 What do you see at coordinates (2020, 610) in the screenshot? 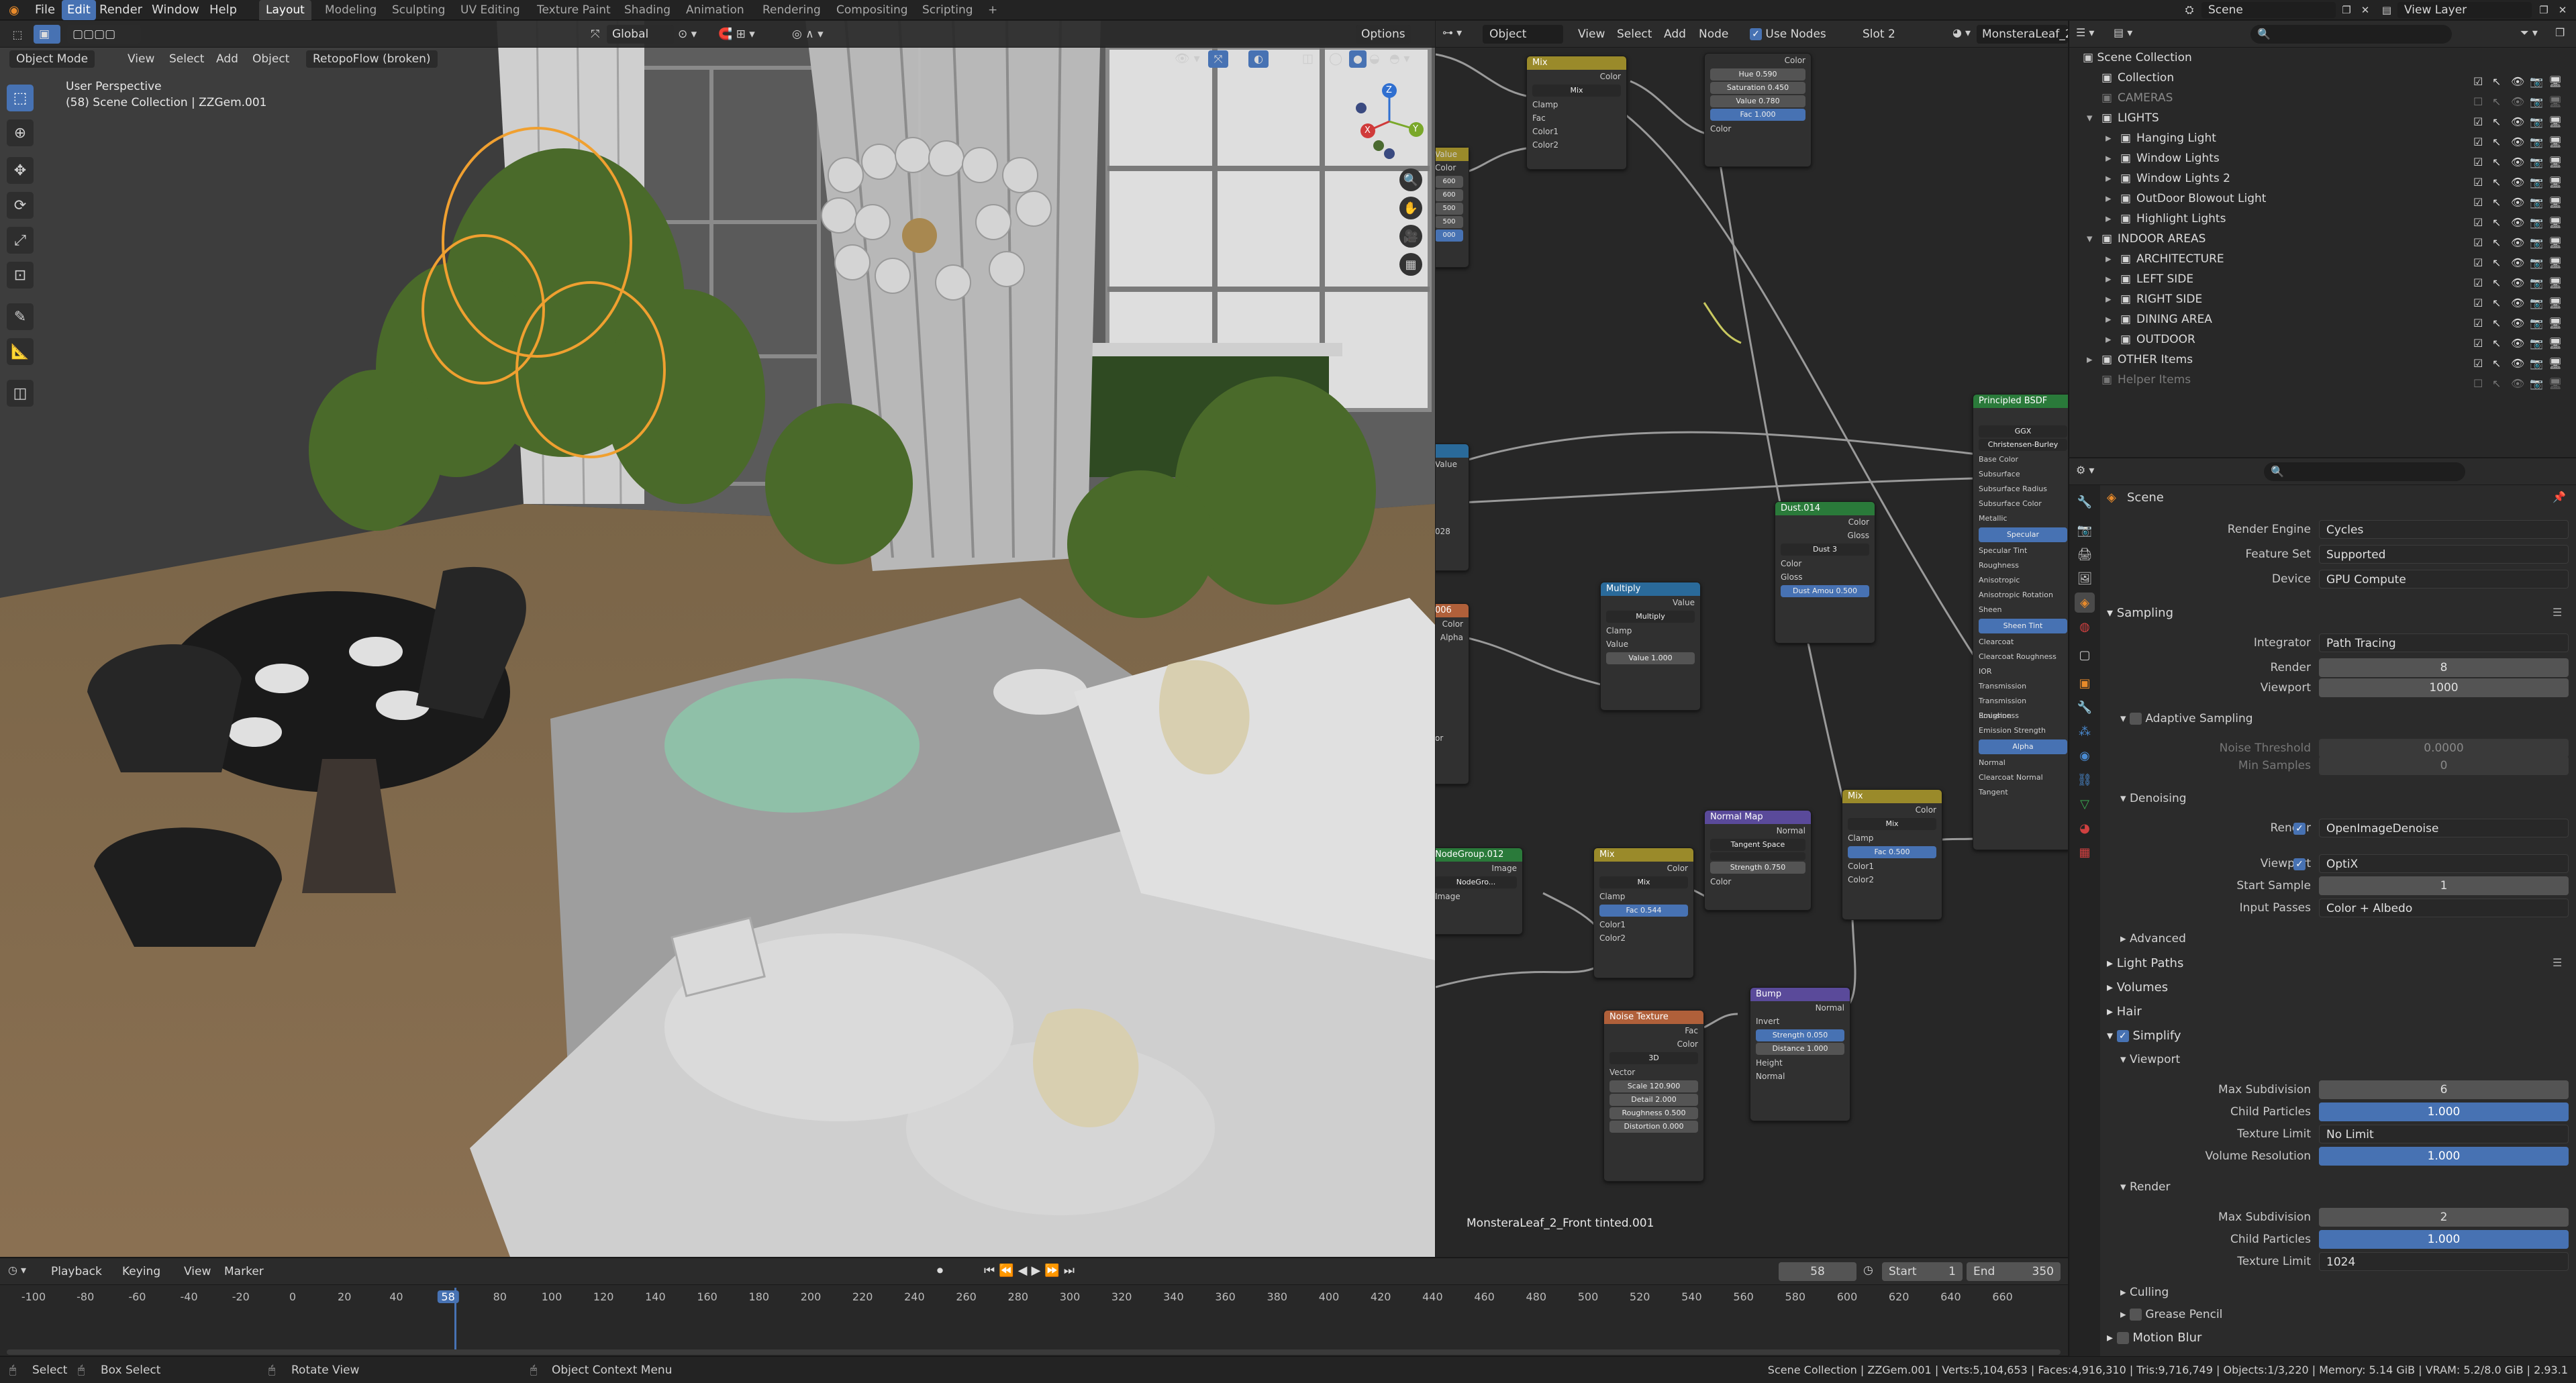
I see `node-bsdf-input: Sheen` at bounding box center [2020, 610].